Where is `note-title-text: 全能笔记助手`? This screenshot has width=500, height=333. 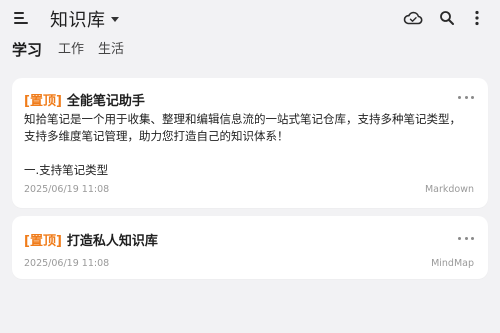
note-title-text: 全能笔记助手 is located at coordinates (105, 101).